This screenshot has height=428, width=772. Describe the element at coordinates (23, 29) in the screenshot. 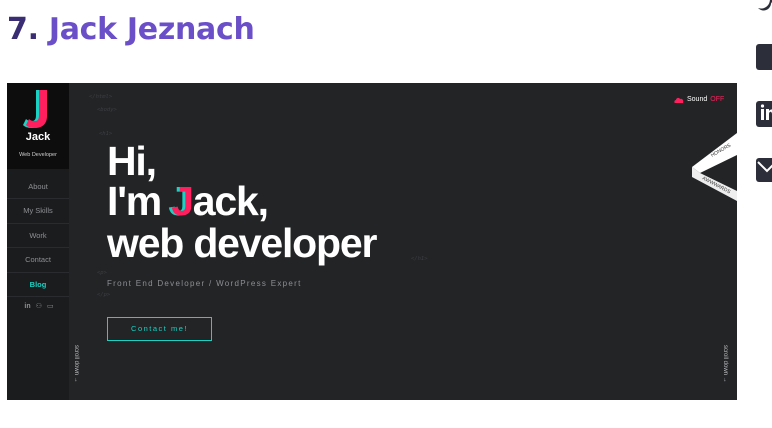

I see `article-number: 7.` at that location.